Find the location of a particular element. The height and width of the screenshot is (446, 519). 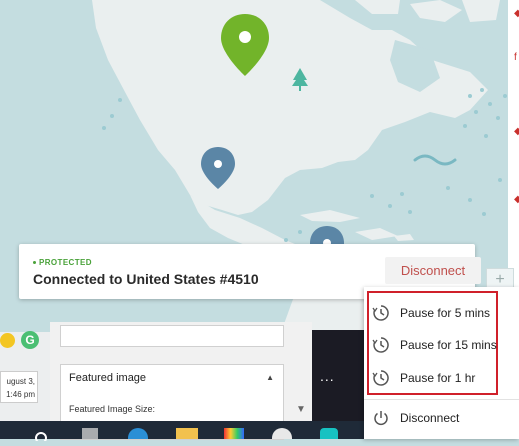

task-view-icon is located at coordinates (90, 433).